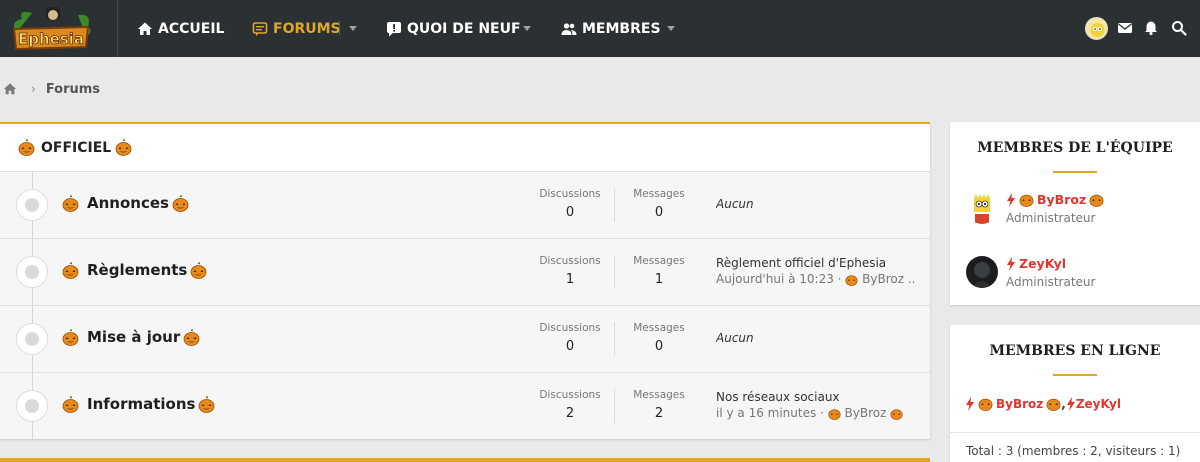 This screenshot has width=1200, height=462. What do you see at coordinates (1075, 445) in the screenshot?
I see `online-total: Total : 3 (membres : 2, visiteurs : 1)` at bounding box center [1075, 445].